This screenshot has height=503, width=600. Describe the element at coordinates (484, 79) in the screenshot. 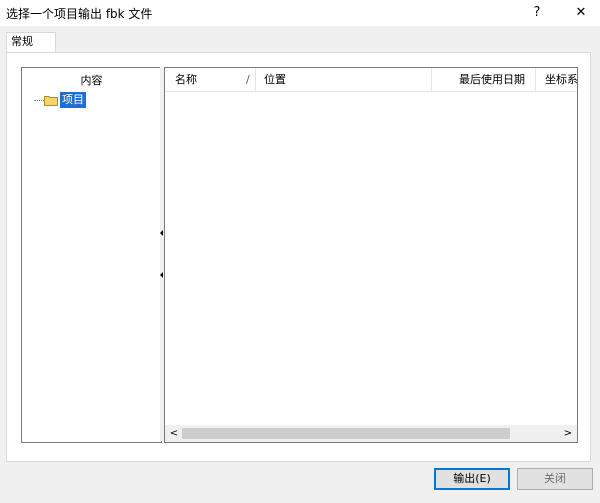

I see `column-header-last-used: 最后使用日期` at that location.